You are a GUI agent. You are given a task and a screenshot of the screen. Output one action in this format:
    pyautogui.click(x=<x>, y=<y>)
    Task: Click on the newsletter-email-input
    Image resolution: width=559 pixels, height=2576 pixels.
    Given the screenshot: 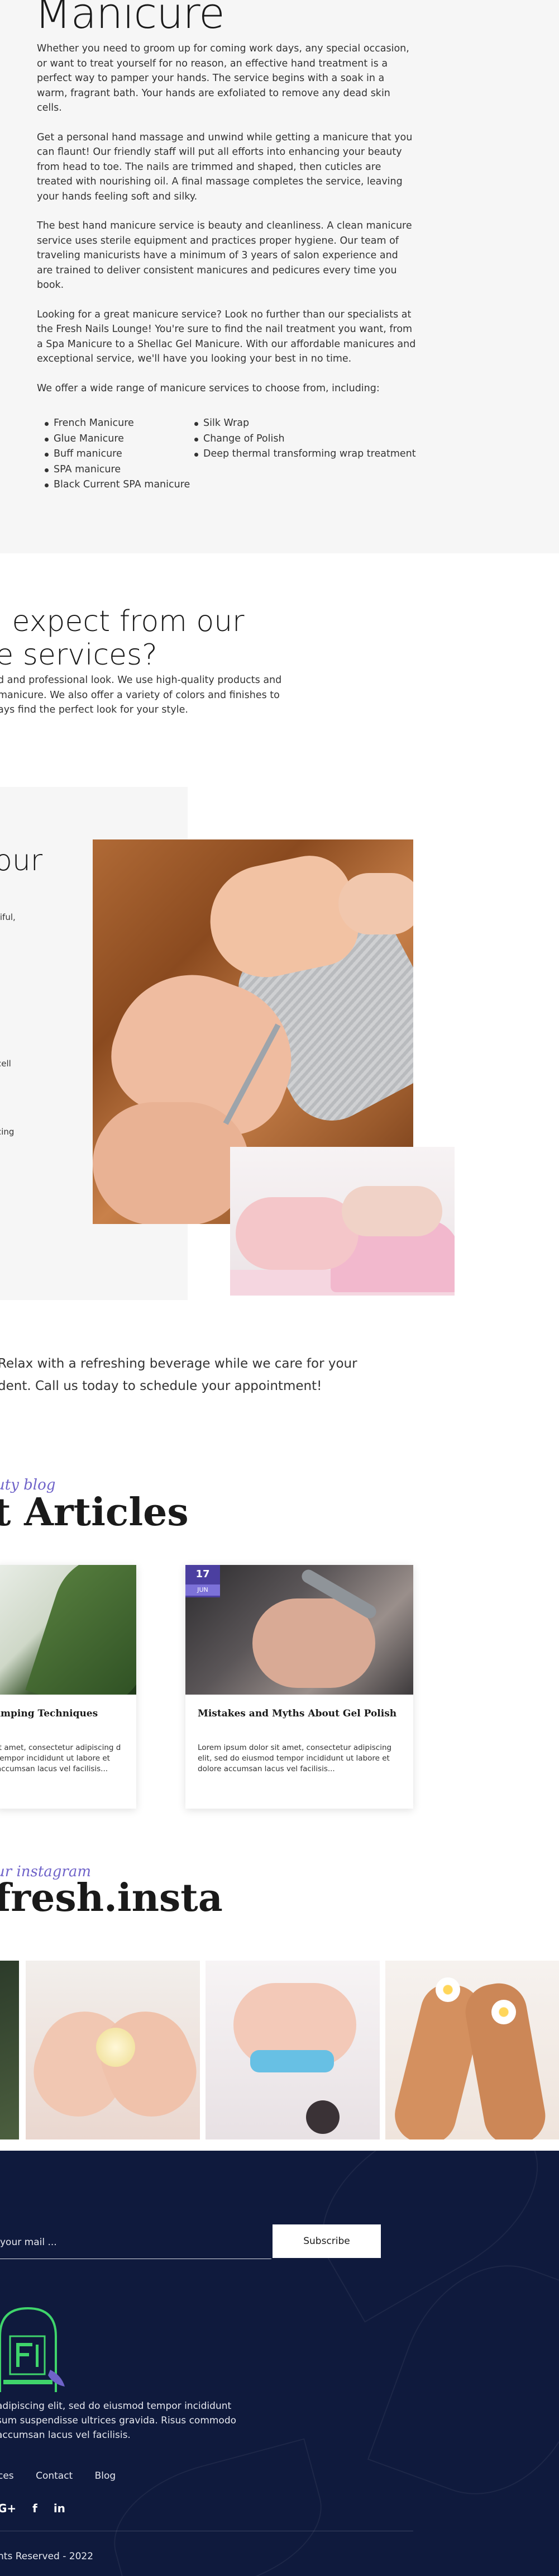 What is the action you would take?
    pyautogui.click(x=135, y=2242)
    